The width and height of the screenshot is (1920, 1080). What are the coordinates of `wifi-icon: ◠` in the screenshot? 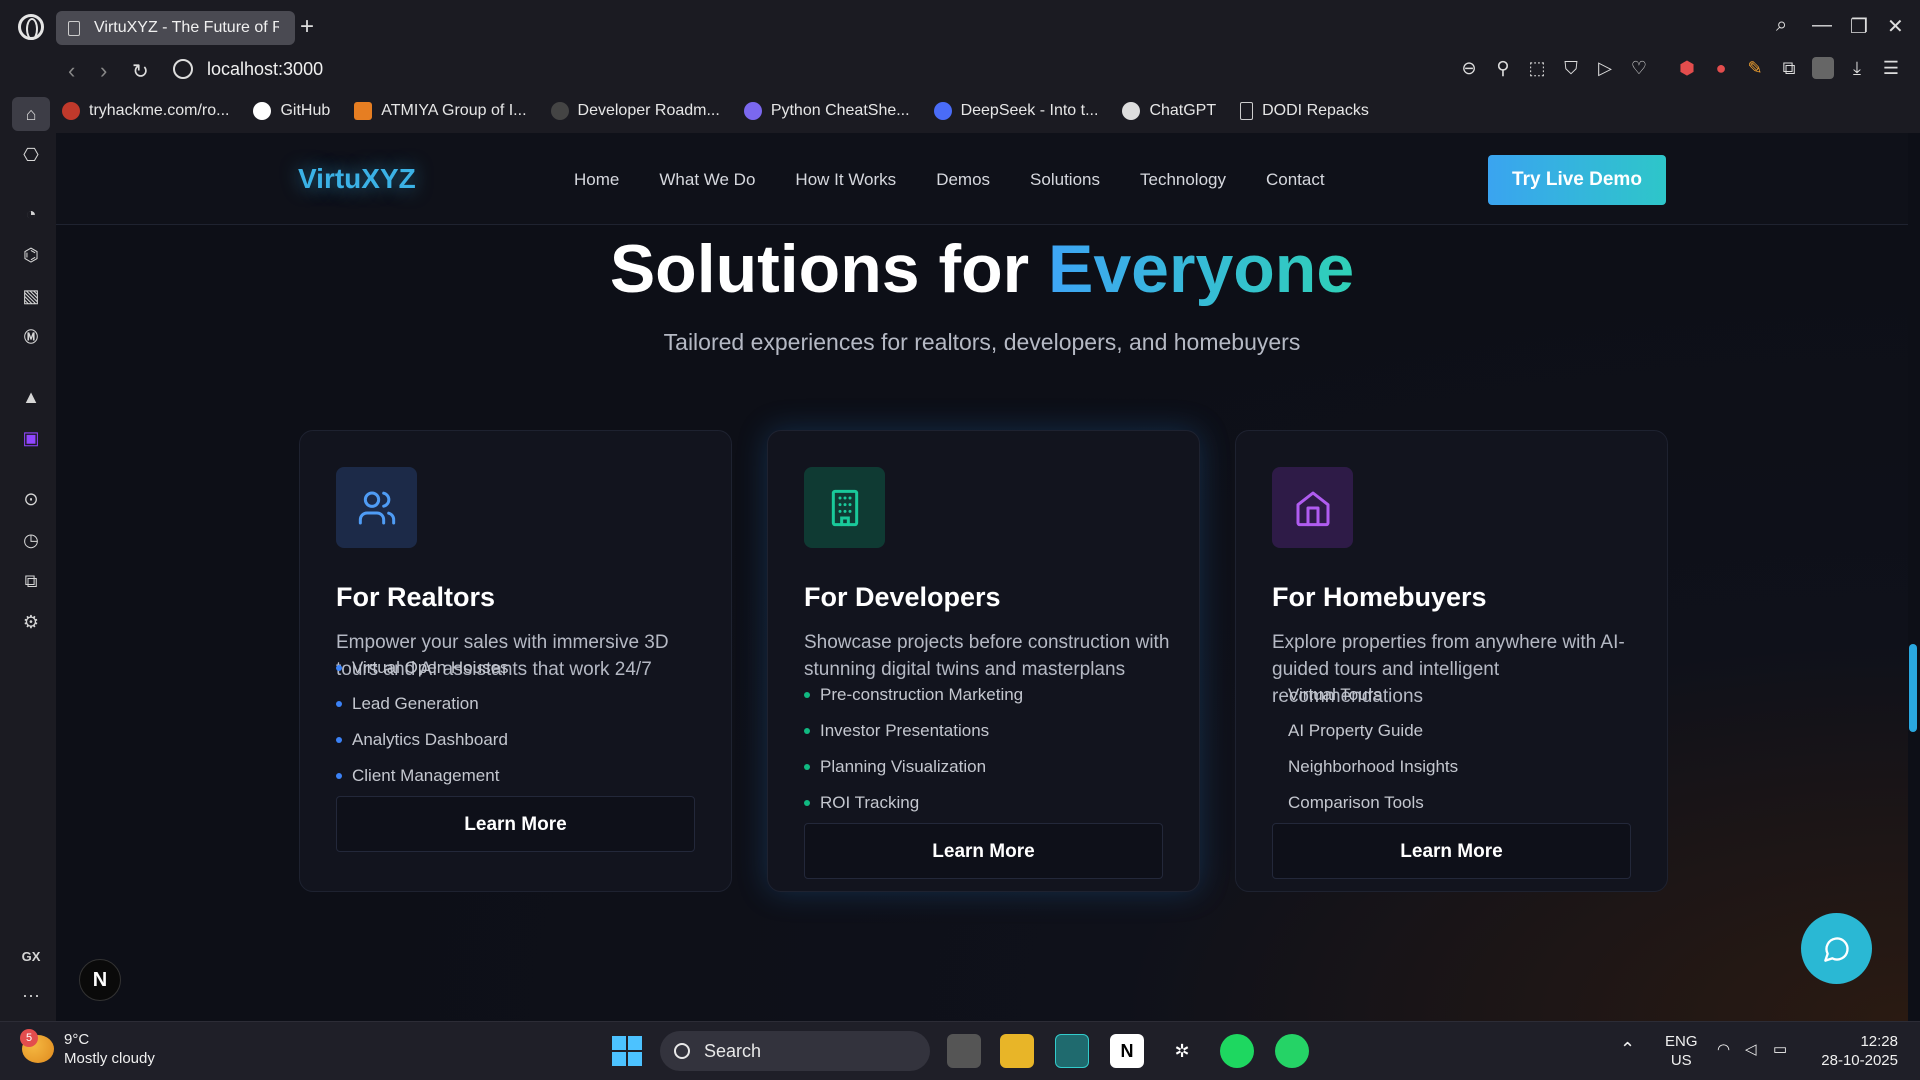 It's located at (1723, 1049).